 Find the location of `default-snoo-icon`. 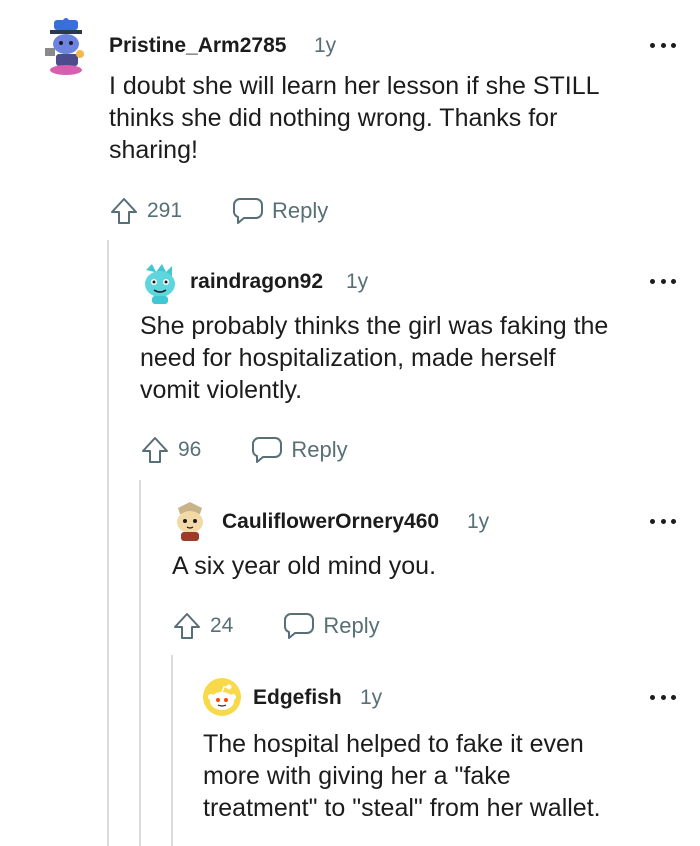

default-snoo-icon is located at coordinates (222, 697).